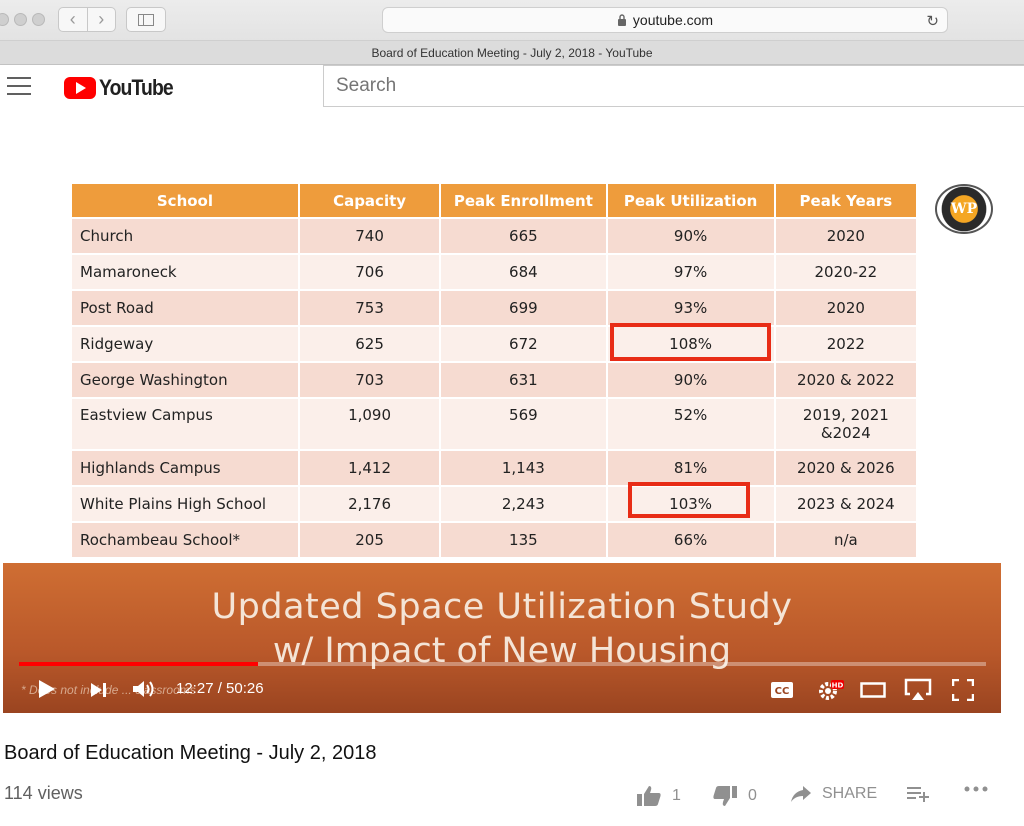  I want to click on dislike-count: 0, so click(752, 795).